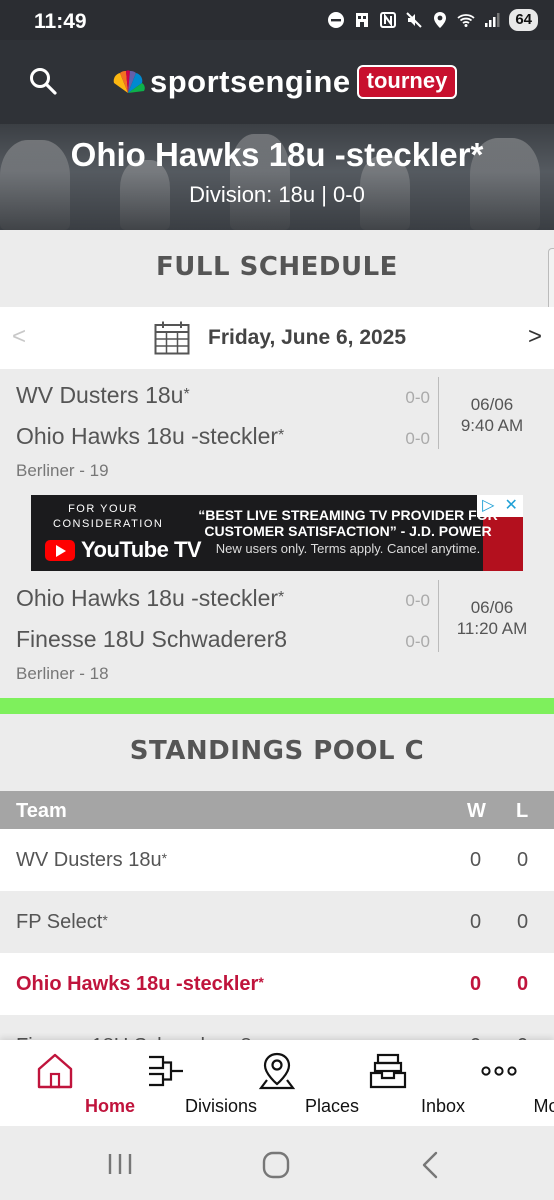 This screenshot has height=1200, width=554. I want to click on status-time: 11:49, so click(60, 21).